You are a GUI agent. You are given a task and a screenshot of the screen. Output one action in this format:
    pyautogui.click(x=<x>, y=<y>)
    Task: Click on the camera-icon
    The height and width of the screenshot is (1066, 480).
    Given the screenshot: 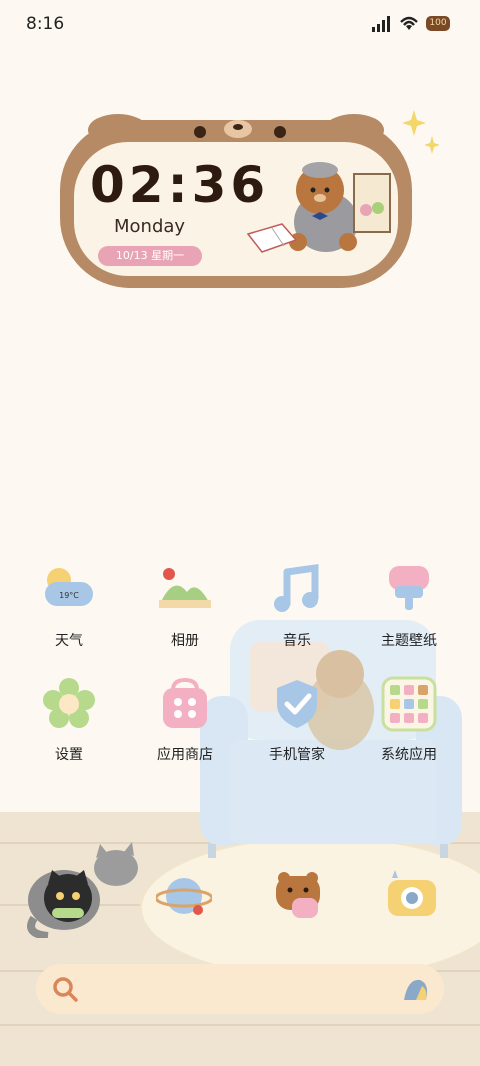 What is the action you would take?
    pyautogui.click(x=412, y=896)
    